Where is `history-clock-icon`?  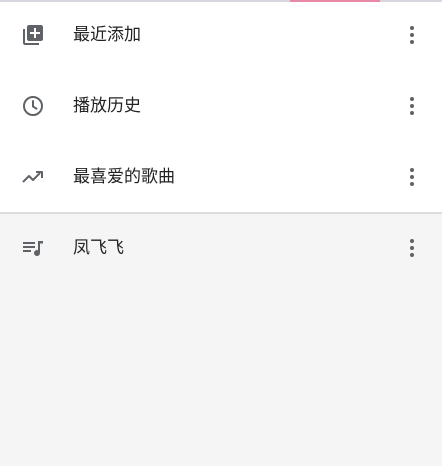
history-clock-icon is located at coordinates (33, 106).